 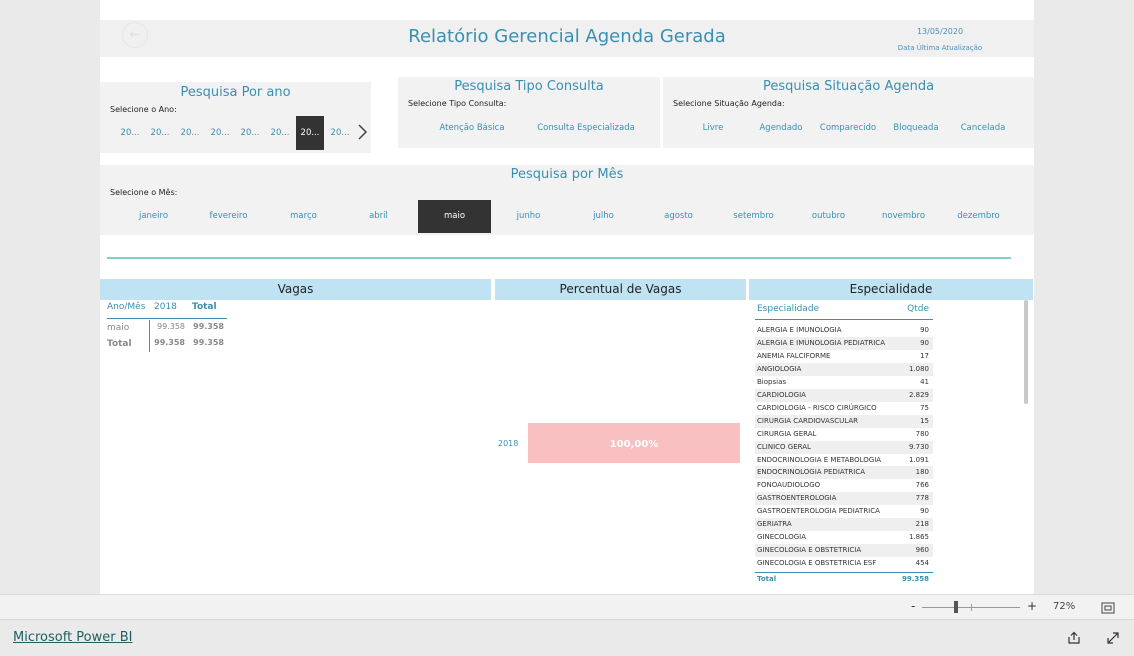 What do you see at coordinates (922, 433) in the screenshot?
I see `especialidade-qtde: 780` at bounding box center [922, 433].